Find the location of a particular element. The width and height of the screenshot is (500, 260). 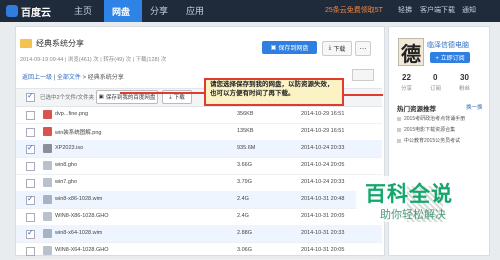

user-menu: 轻拂 is located at coordinates (405, 10).